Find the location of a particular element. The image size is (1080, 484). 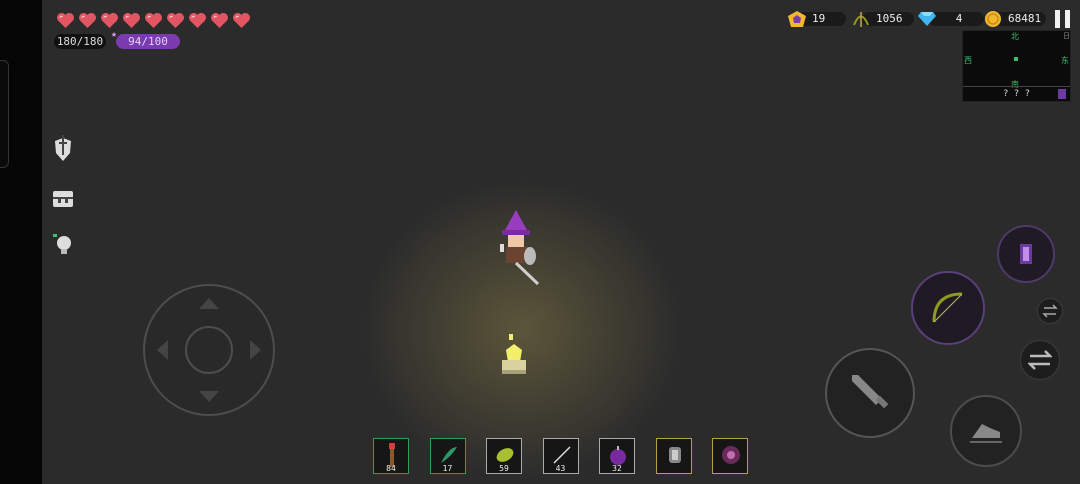

minimap: 北 西 东 南 日 ? ? ? is located at coordinates (1016, 66).